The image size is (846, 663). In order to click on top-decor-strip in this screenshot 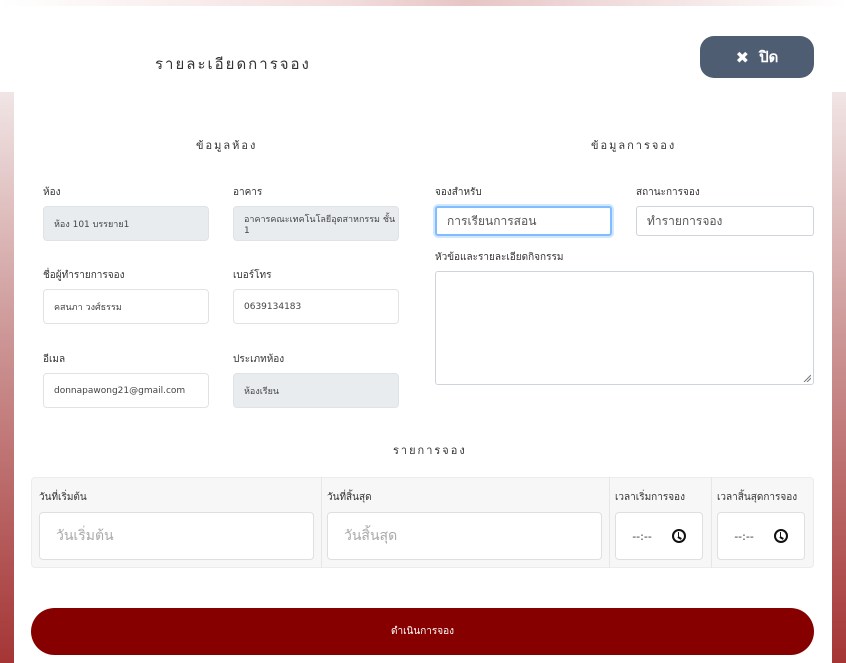, I will do `click(423, 3)`.